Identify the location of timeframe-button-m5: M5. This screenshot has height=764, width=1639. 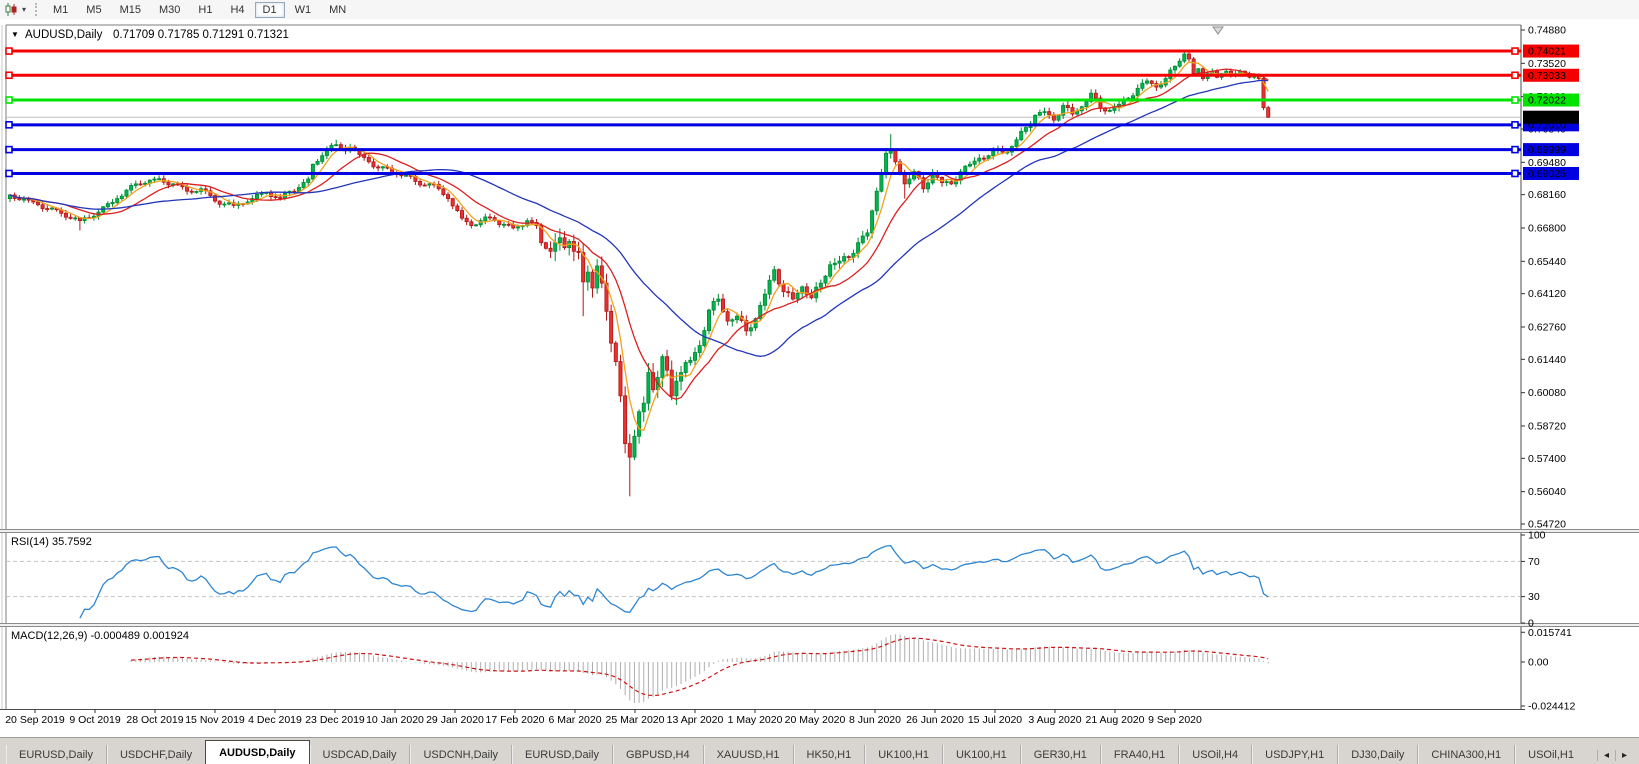
(93, 10).